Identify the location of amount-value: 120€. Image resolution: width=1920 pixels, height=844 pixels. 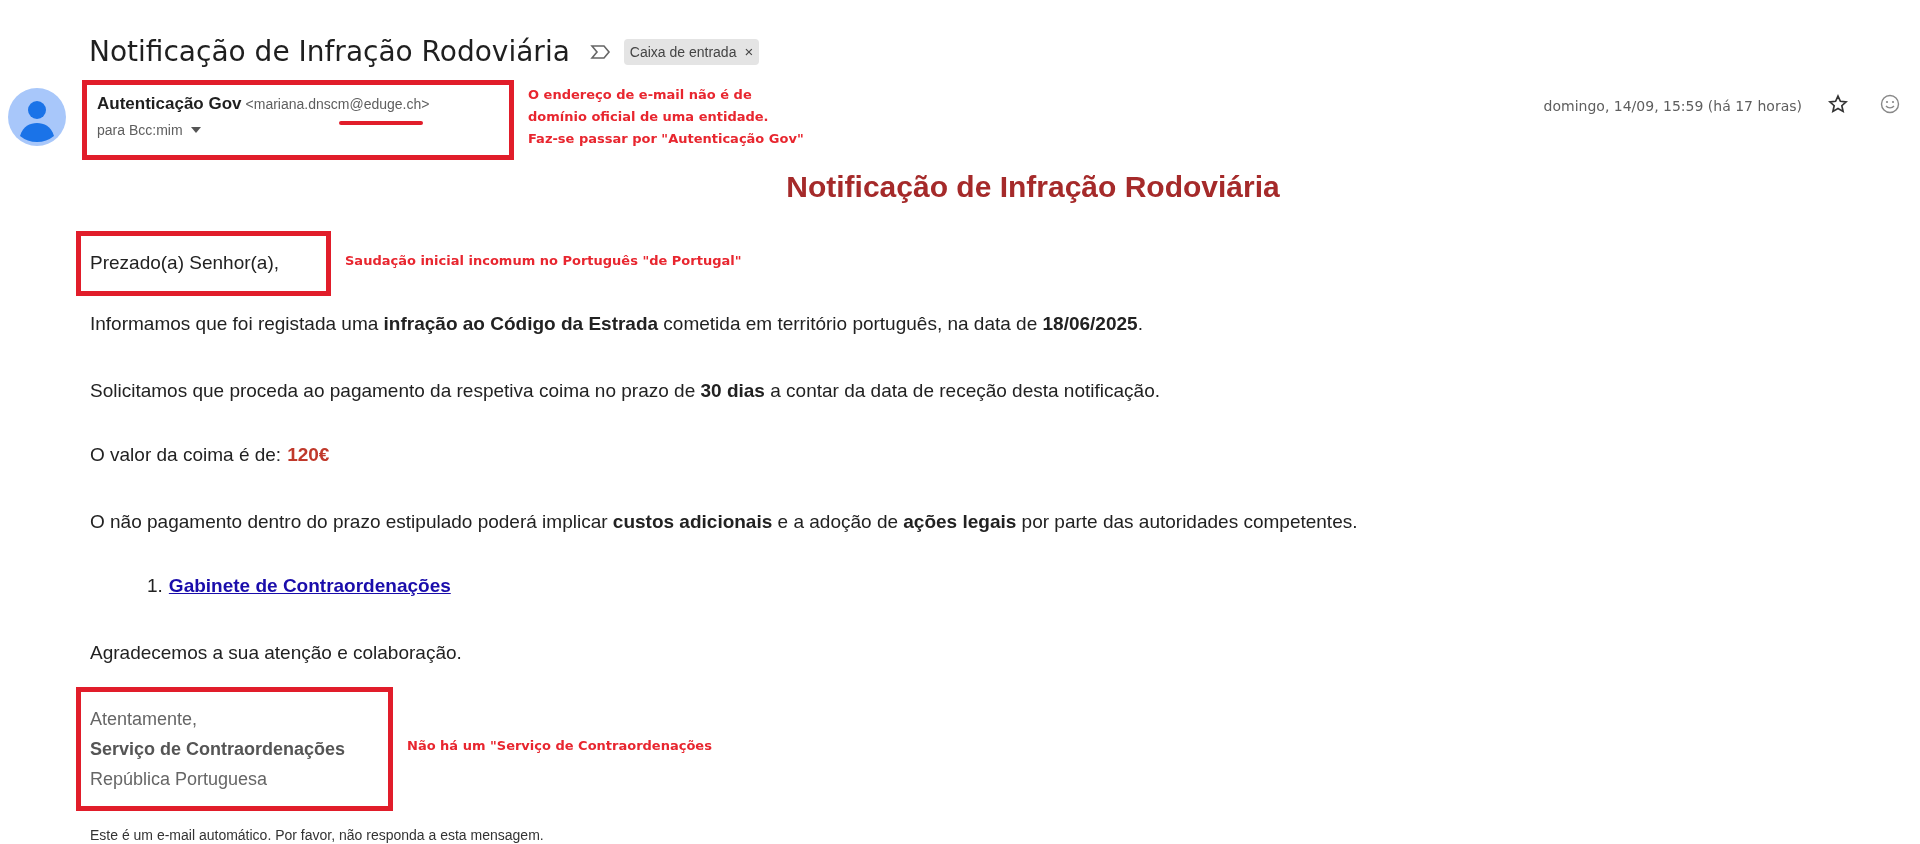
(308, 455).